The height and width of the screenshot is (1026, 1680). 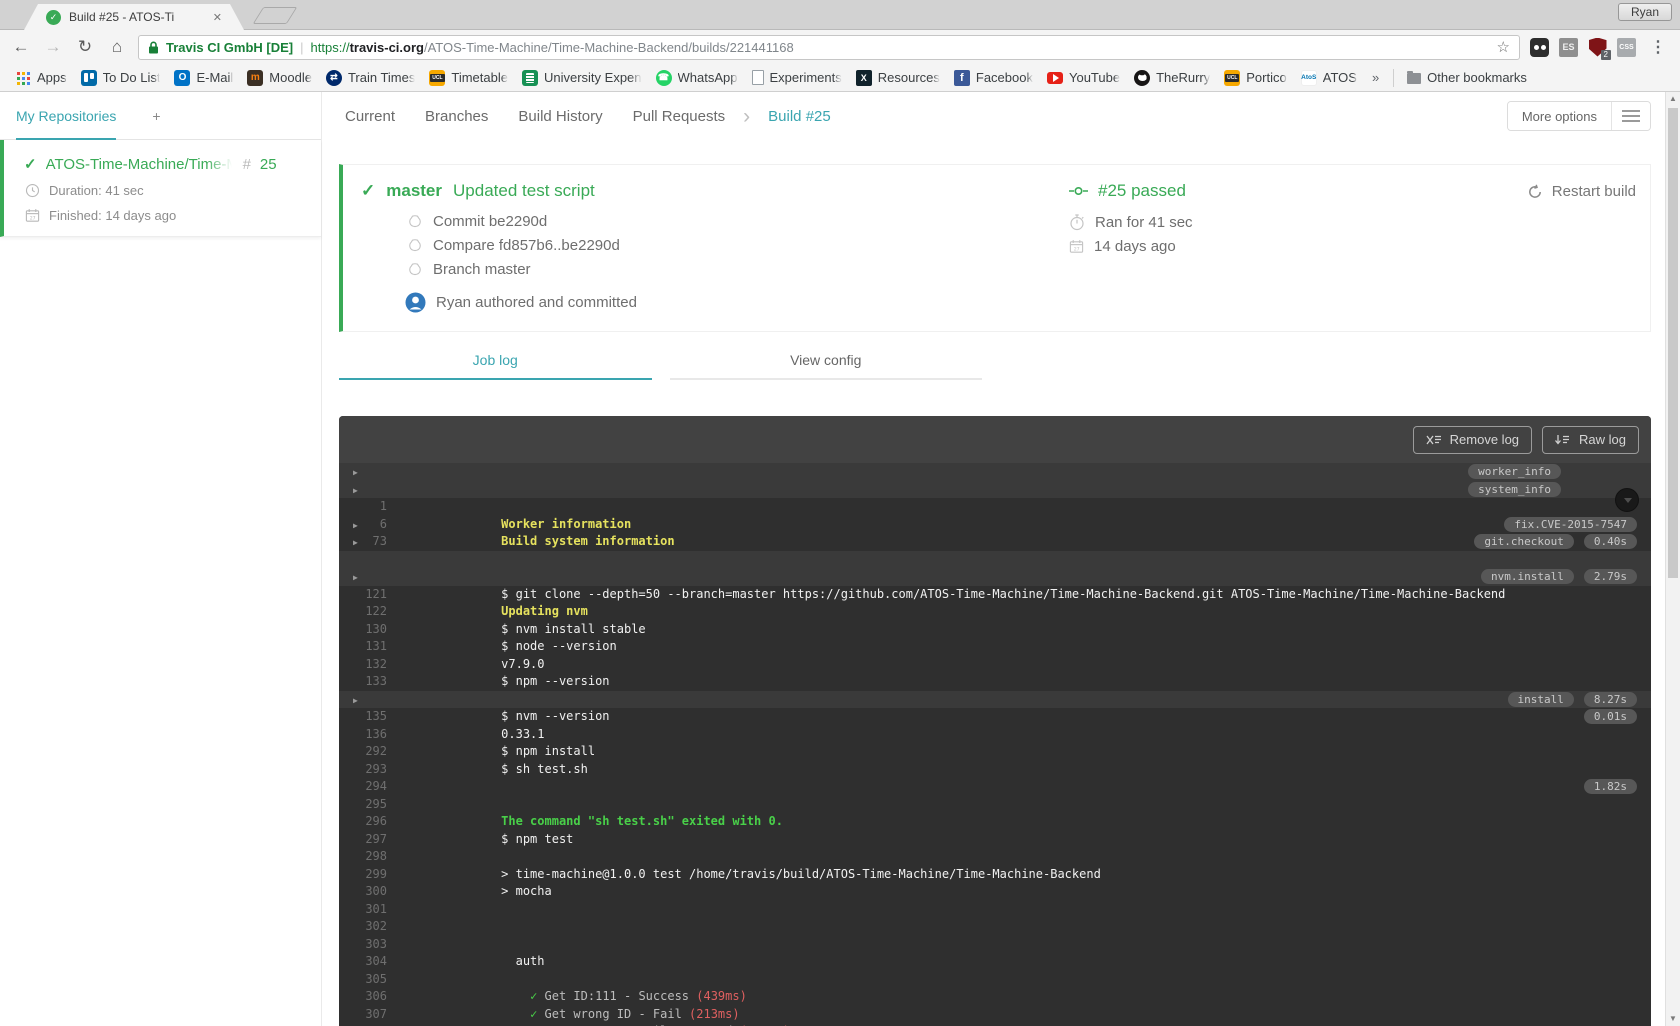 What do you see at coordinates (1018, 221) in the screenshot?
I see `commit-row: Commit be2290d` at bounding box center [1018, 221].